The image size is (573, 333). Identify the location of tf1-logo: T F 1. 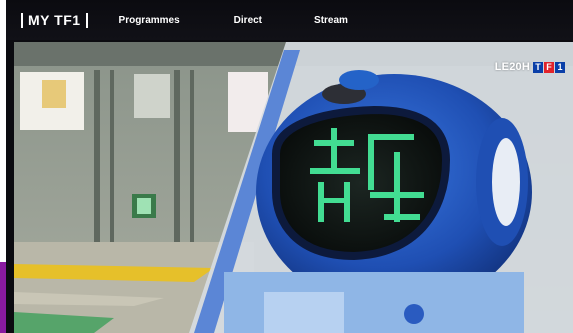
(548, 67).